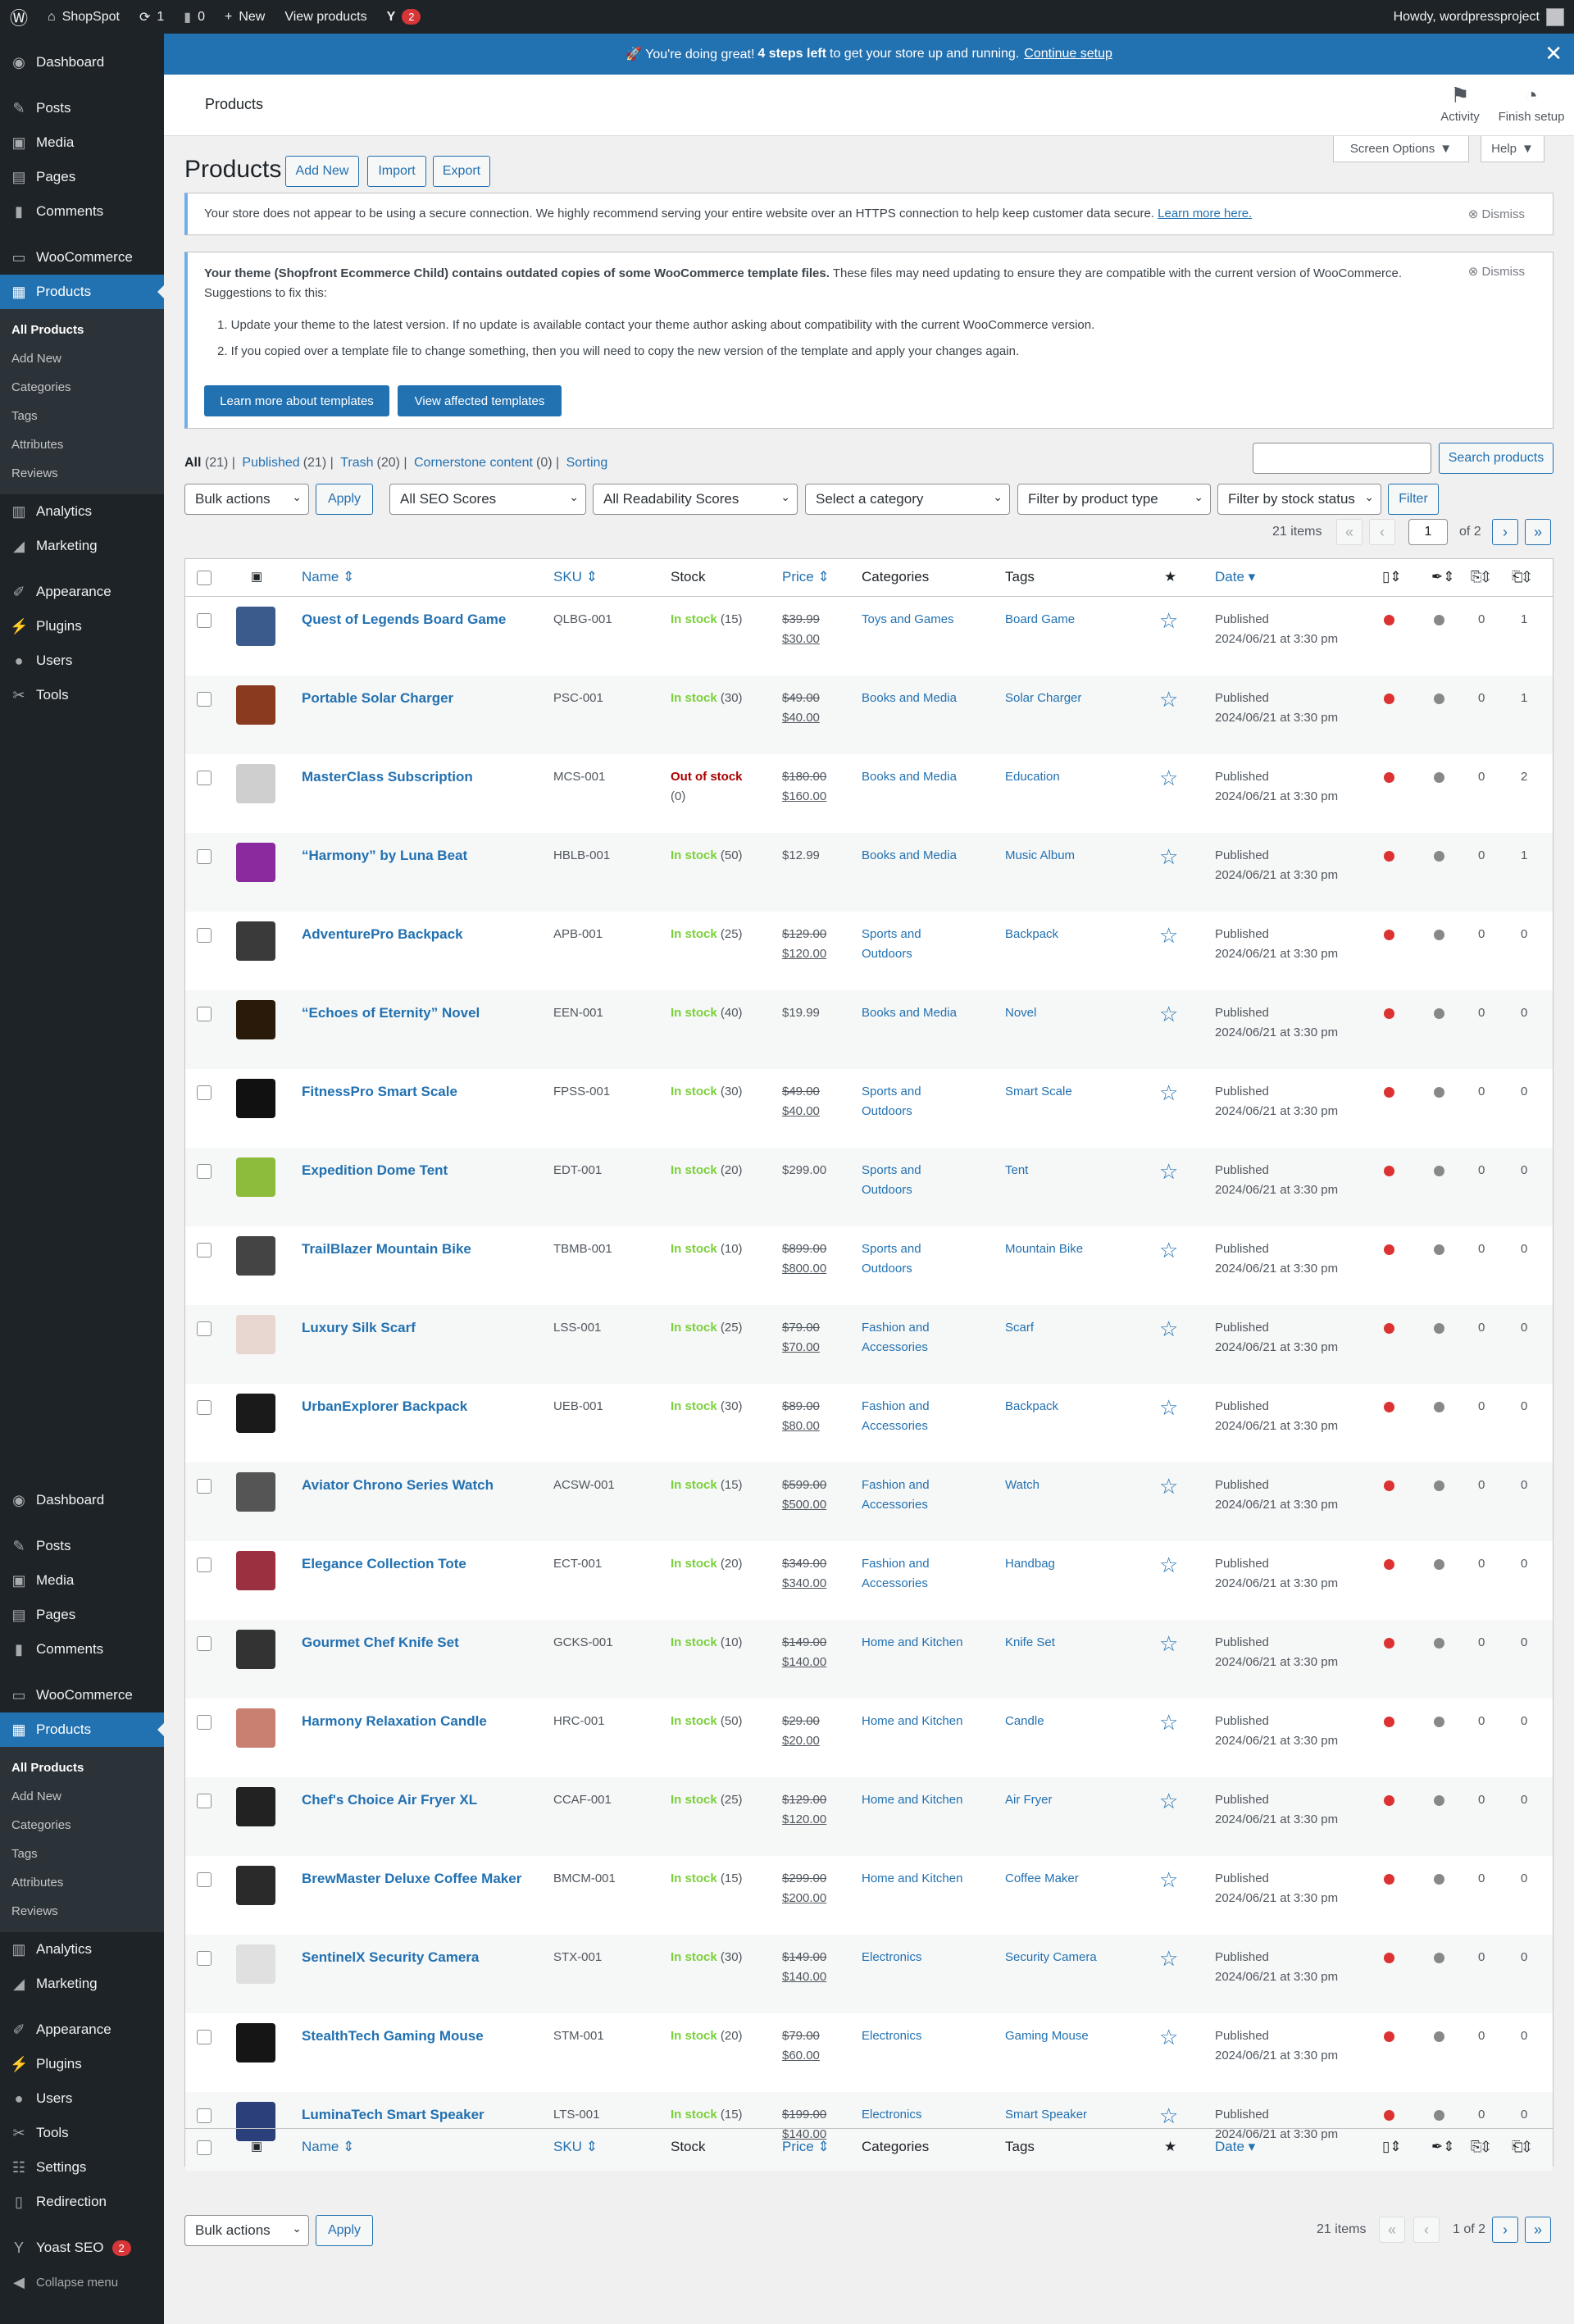  I want to click on apply-button-bottom: Apply, so click(344, 2230).